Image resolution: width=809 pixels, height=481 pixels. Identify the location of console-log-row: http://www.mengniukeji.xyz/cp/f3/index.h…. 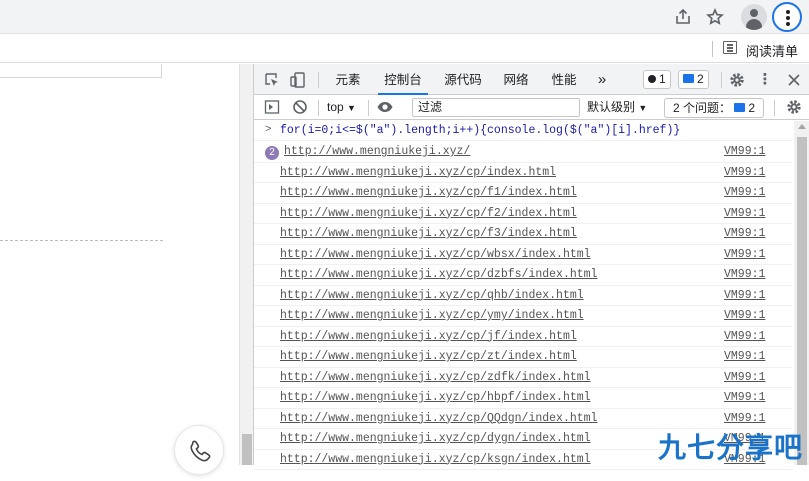
(523, 234).